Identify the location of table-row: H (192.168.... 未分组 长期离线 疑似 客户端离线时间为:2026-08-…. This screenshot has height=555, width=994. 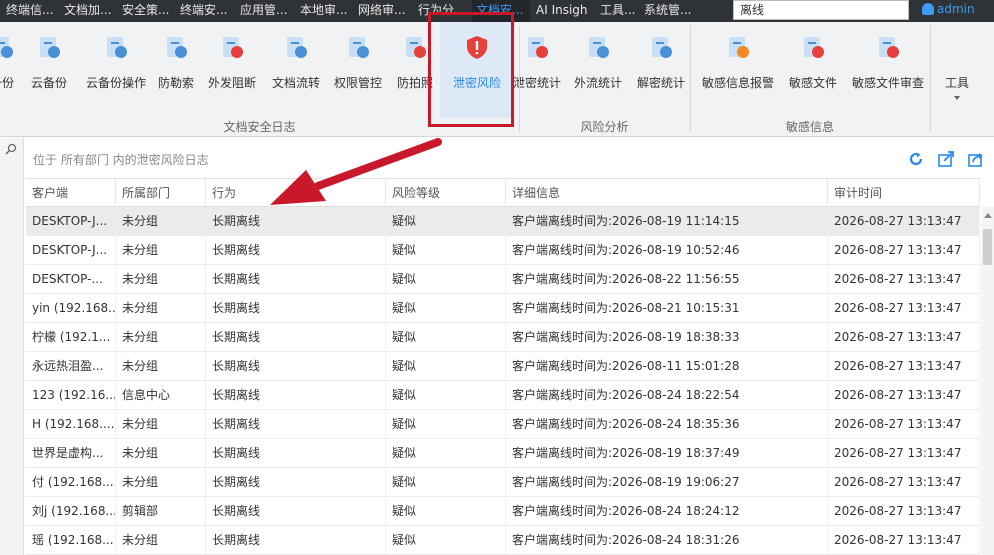
(503, 424).